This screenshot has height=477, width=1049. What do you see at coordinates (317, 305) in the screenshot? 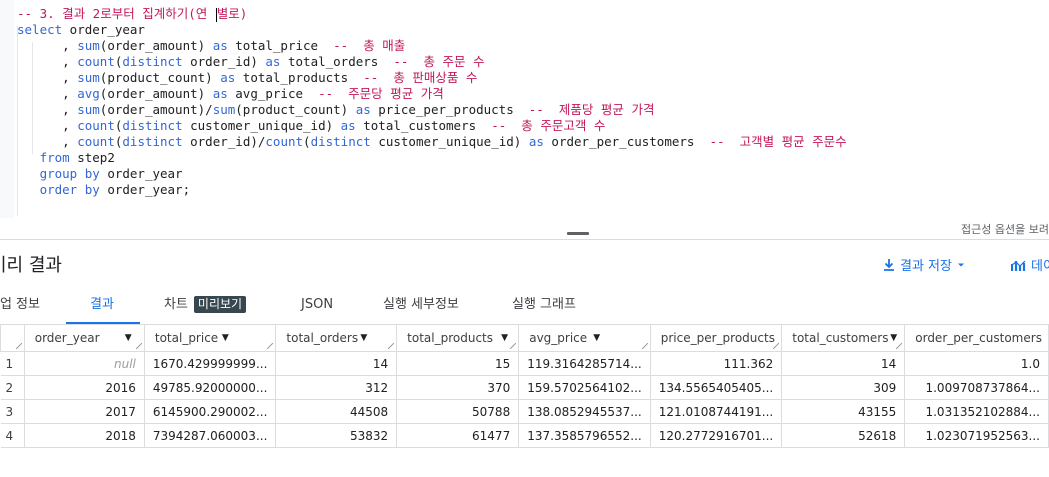
I see `tab-json: JSON` at bounding box center [317, 305].